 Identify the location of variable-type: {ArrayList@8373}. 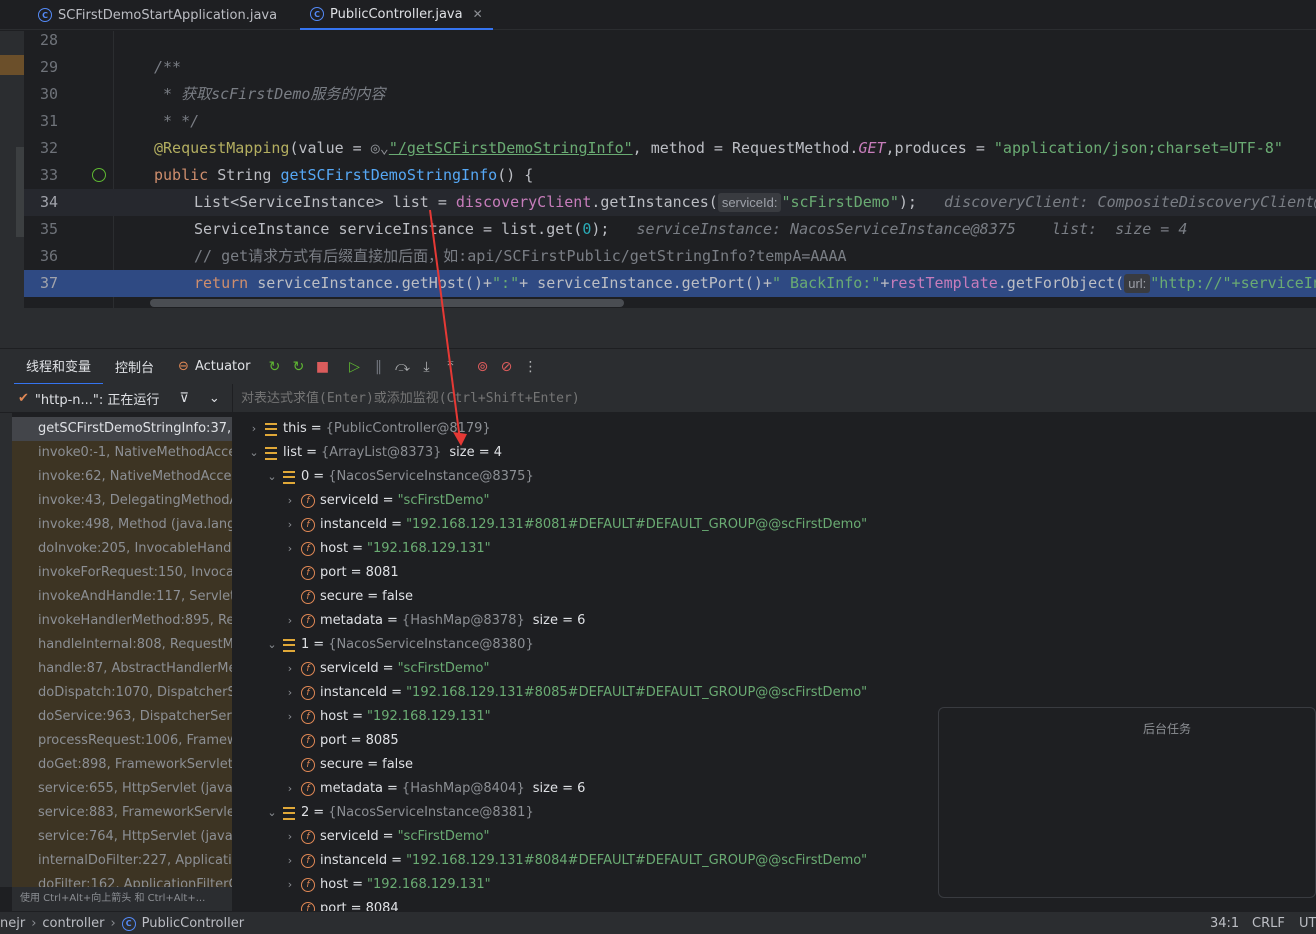
(381, 452).